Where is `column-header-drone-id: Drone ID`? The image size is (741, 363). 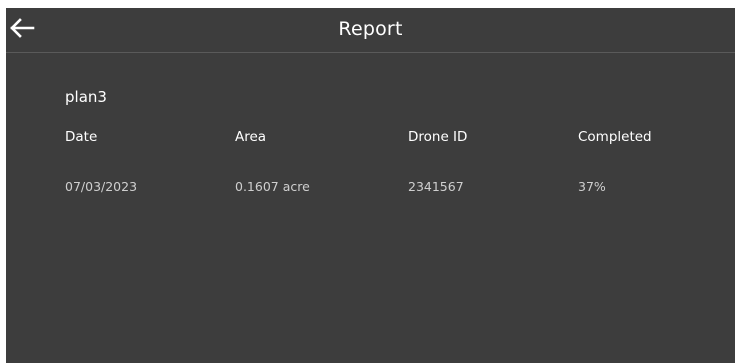
column-header-drone-id: Drone ID is located at coordinates (438, 137).